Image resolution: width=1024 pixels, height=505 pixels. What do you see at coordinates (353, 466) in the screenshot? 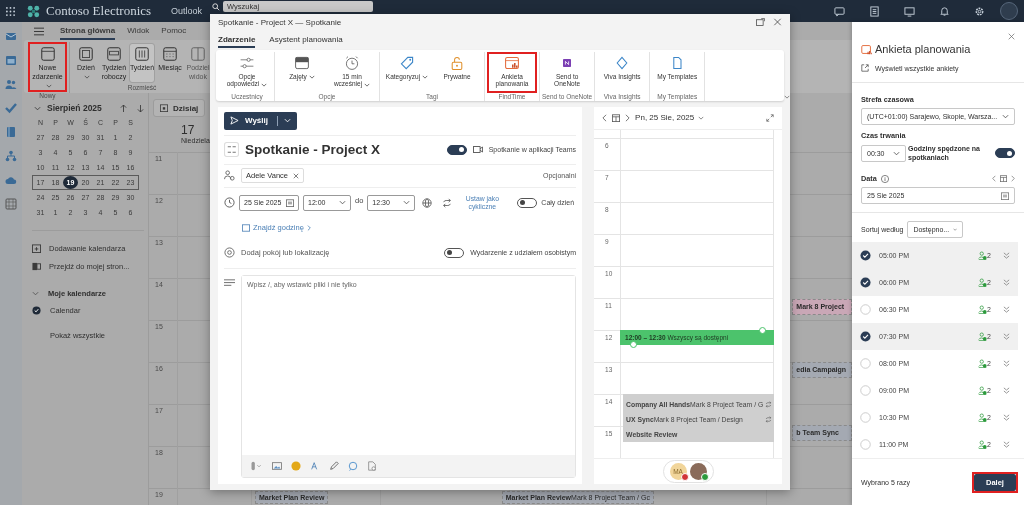
I see `chat-bubble-icon` at bounding box center [353, 466].